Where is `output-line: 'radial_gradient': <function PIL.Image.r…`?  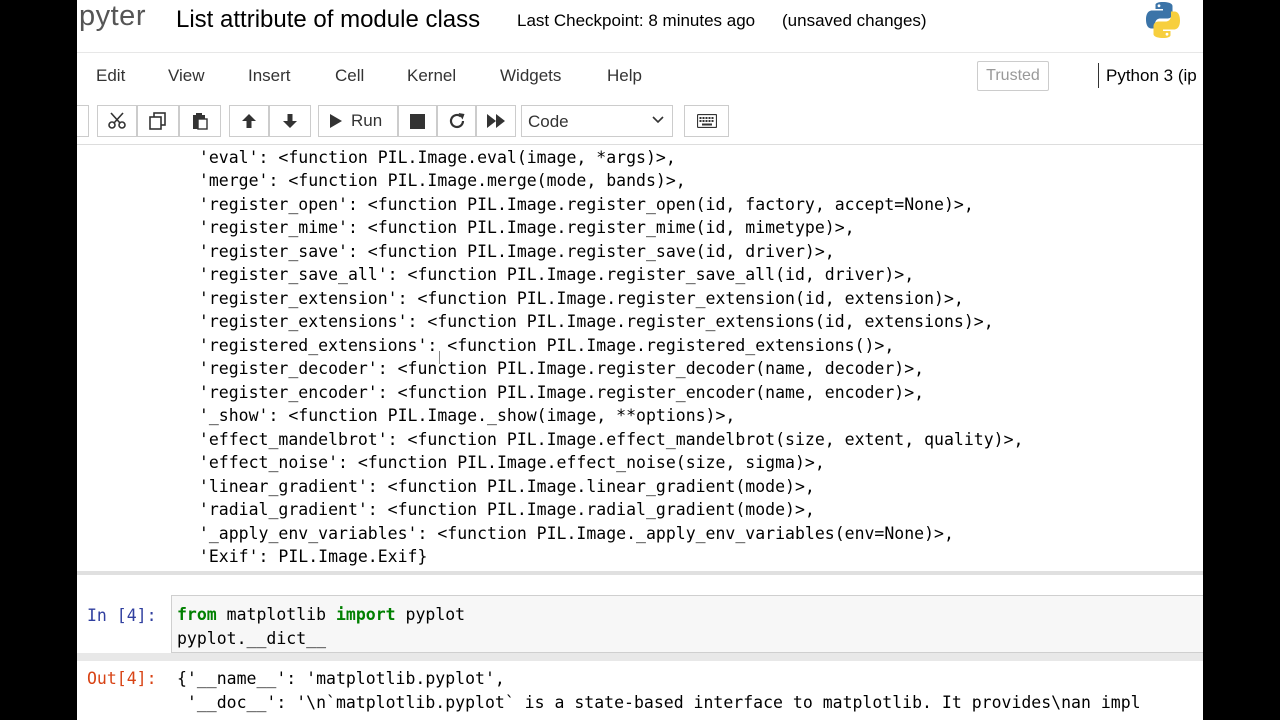
output-line: 'radial_gradient': <function PIL.Image.r… is located at coordinates (502, 509).